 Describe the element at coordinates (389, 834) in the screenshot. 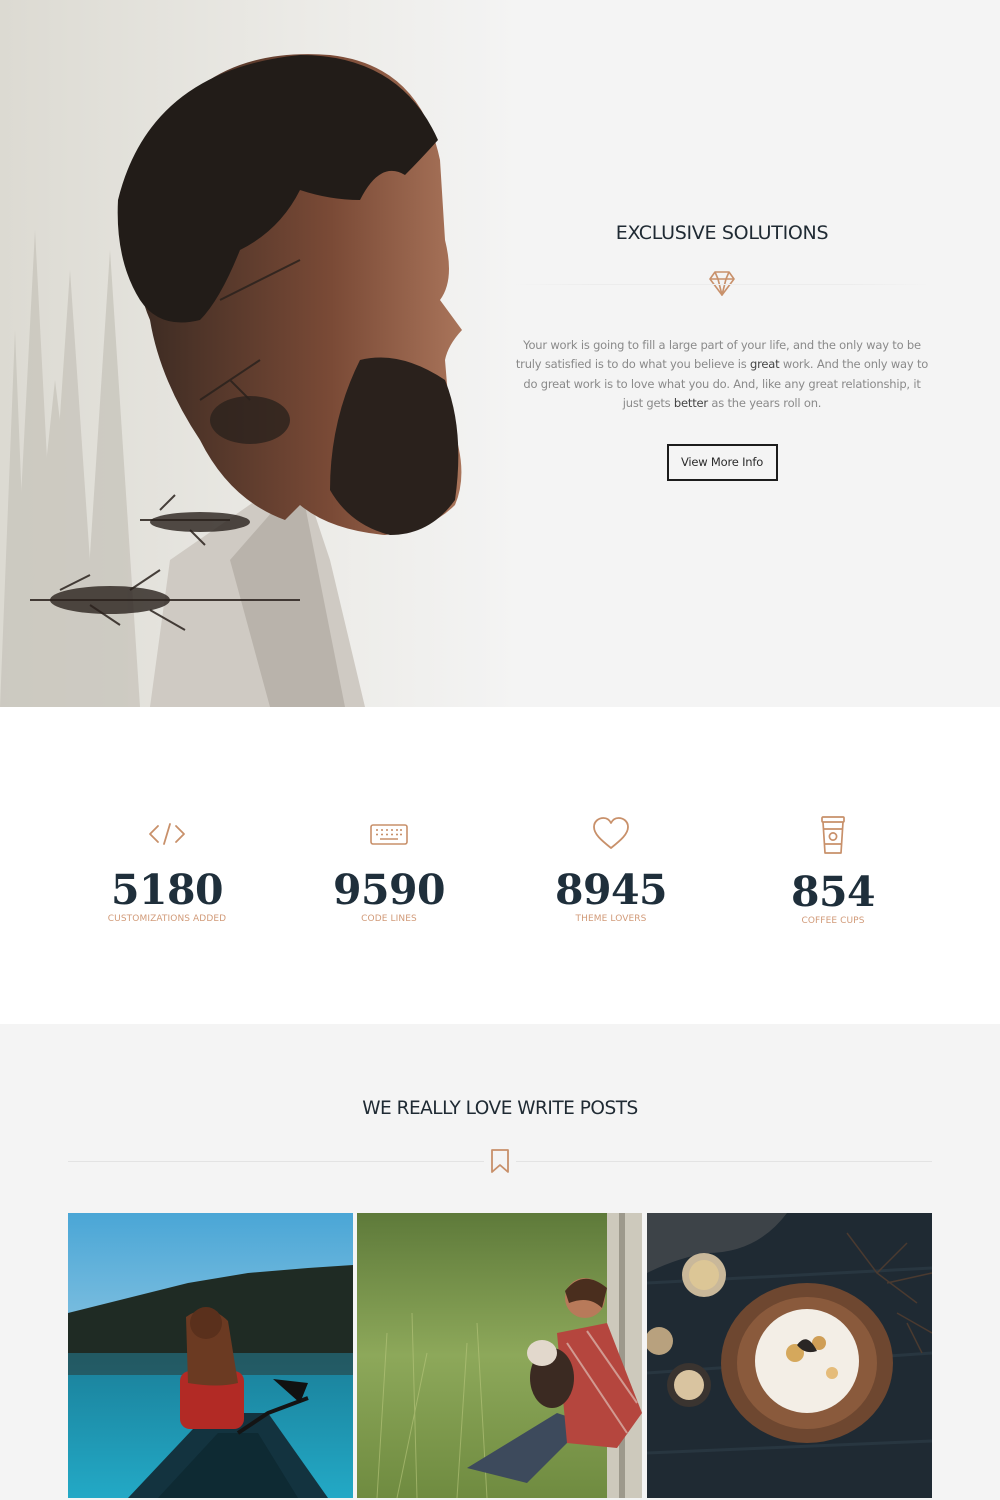

I see `keyboard-icon` at that location.